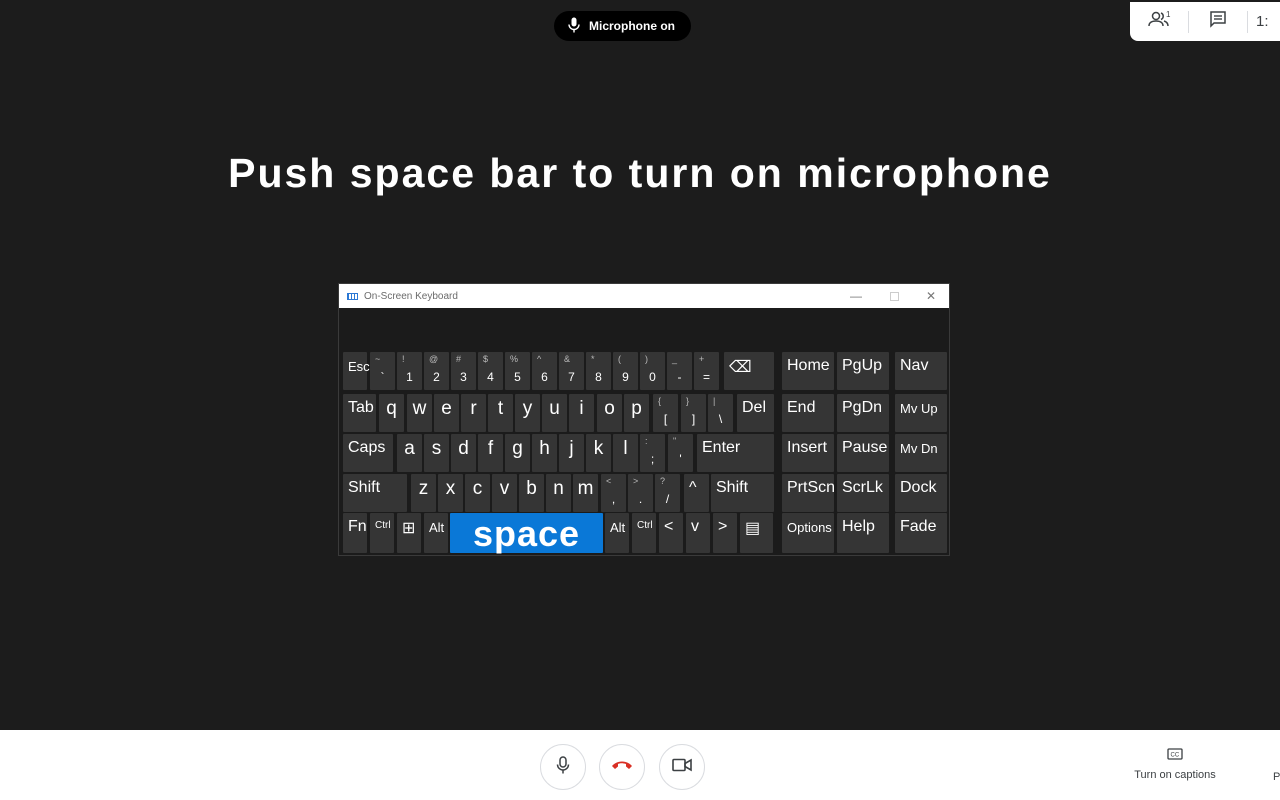 This screenshot has width=1280, height=800. I want to click on key-home: Home, so click(808, 371).